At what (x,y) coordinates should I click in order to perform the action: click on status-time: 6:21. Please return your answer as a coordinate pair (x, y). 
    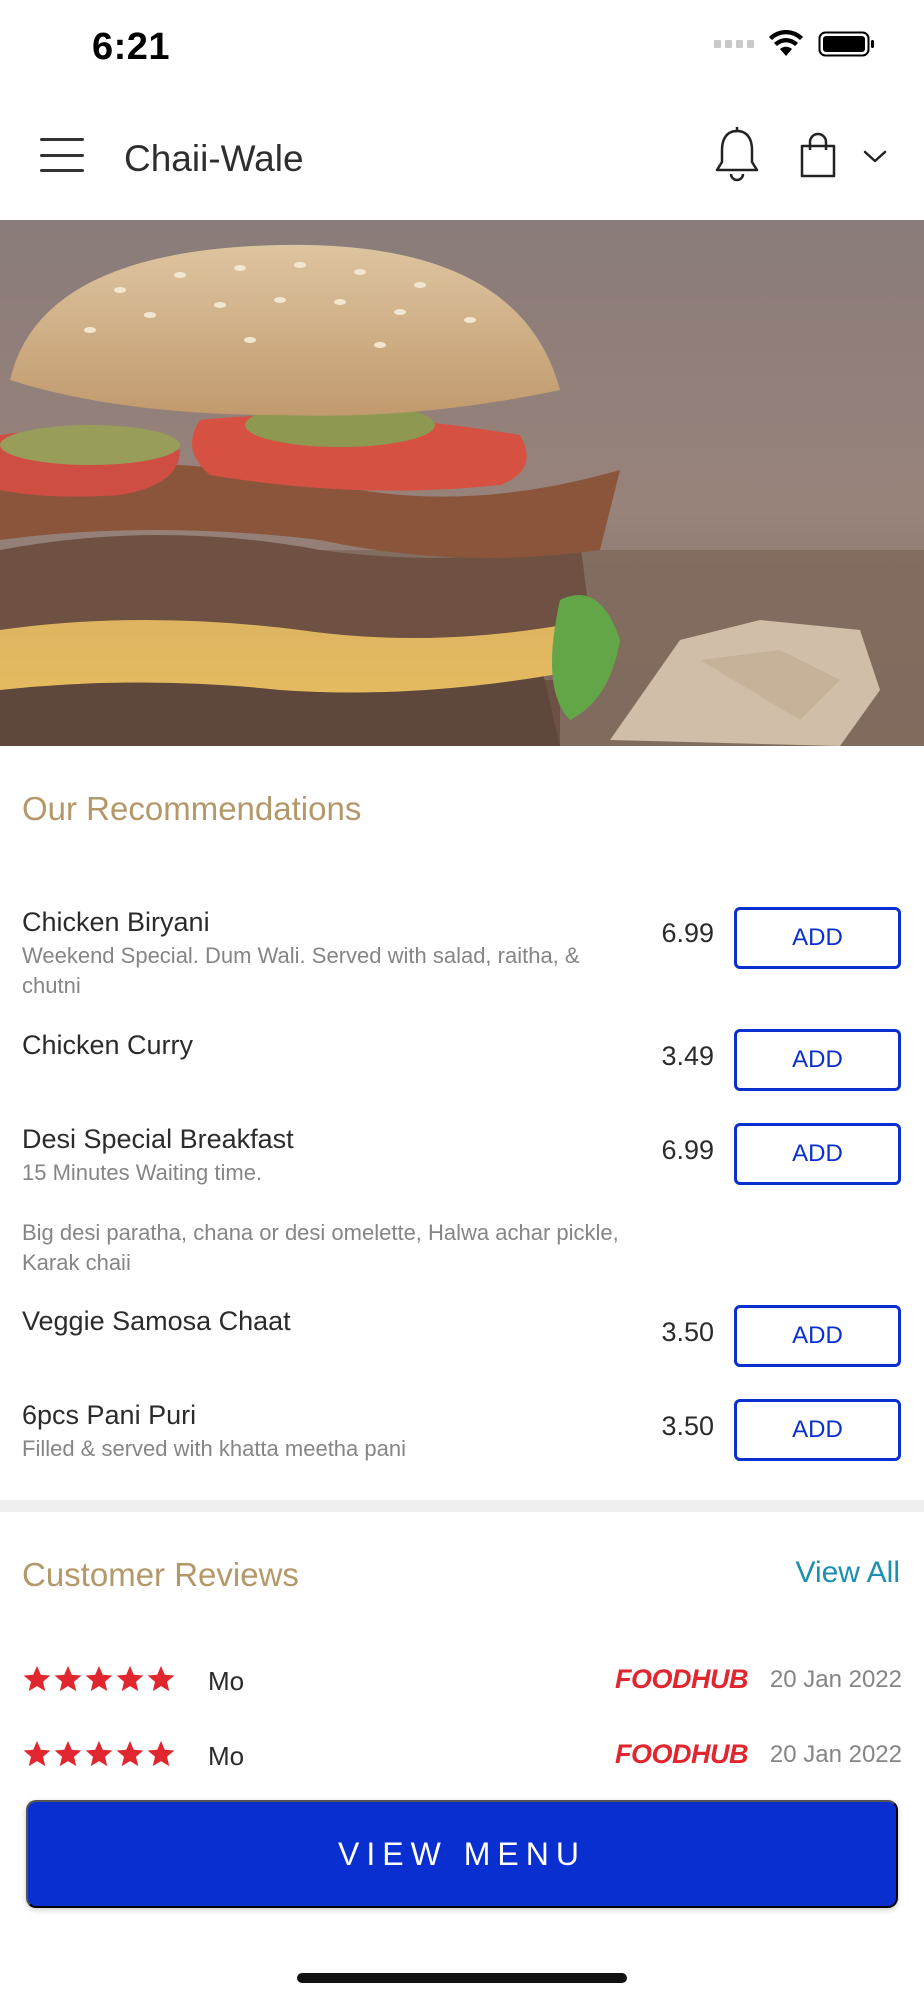
    Looking at the image, I should click on (131, 47).